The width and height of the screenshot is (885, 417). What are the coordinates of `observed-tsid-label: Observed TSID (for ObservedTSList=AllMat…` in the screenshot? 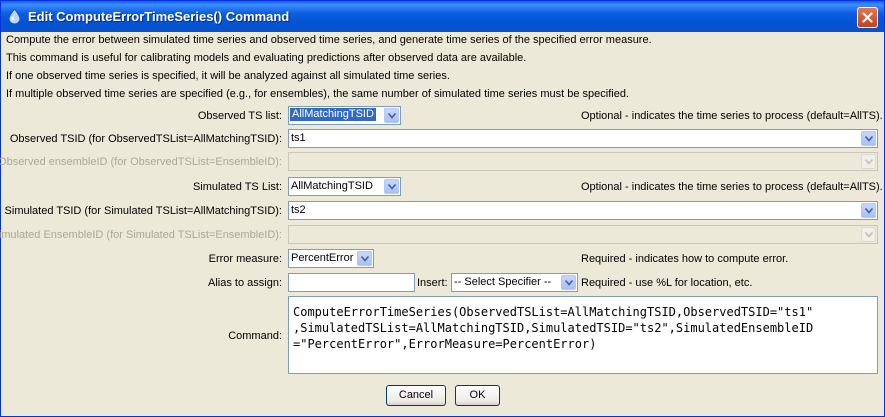 It's located at (145, 139).